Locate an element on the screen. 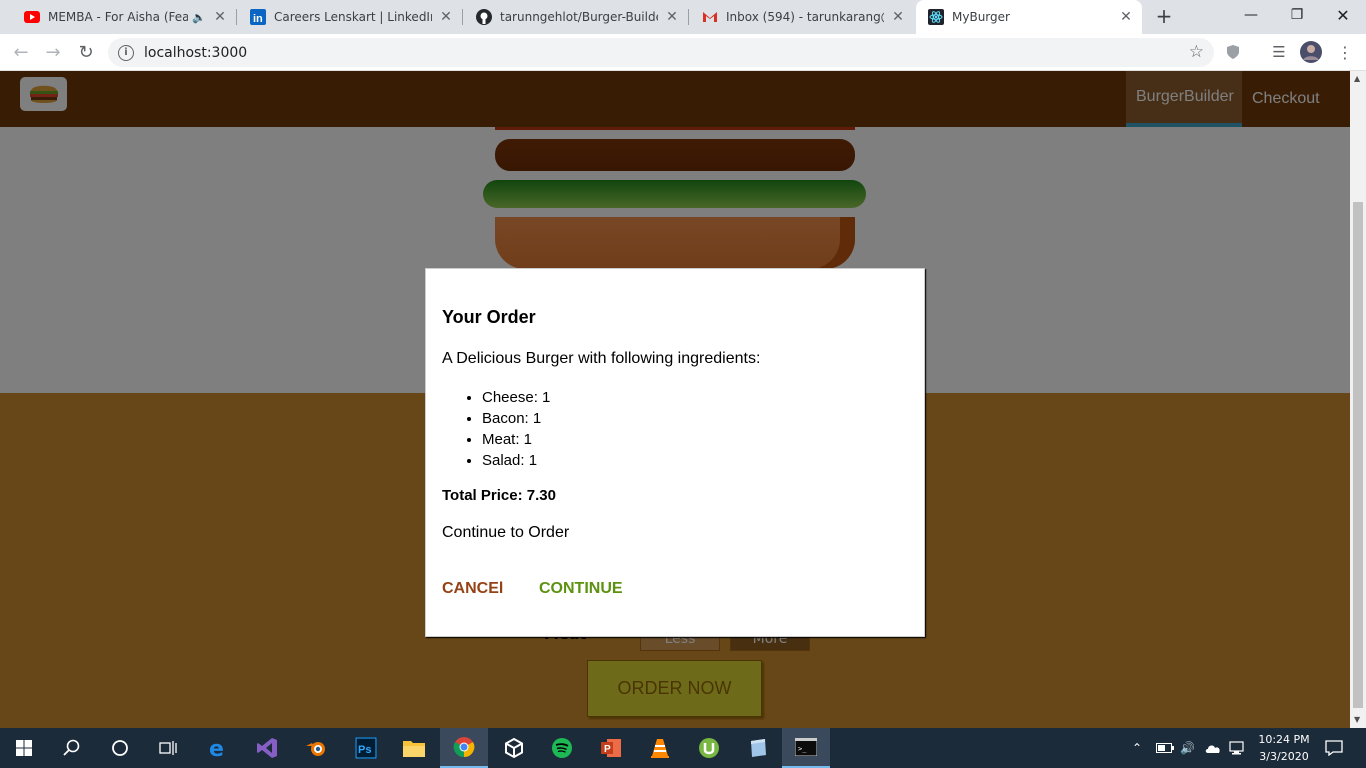  speaker-icon: 🔈 is located at coordinates (199, 17).